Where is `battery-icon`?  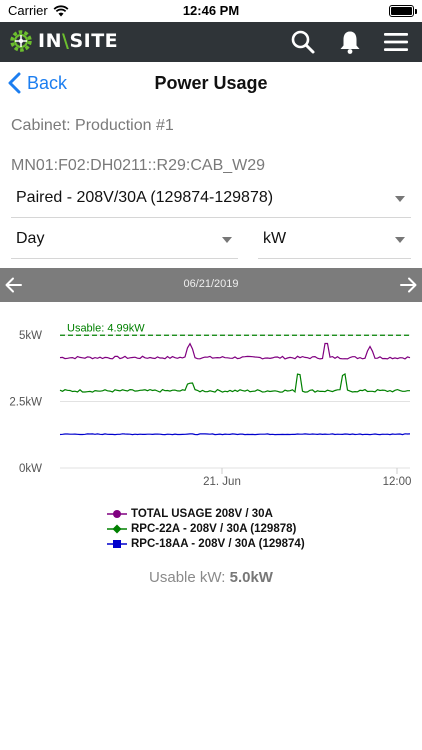
battery-icon is located at coordinates (403, 11).